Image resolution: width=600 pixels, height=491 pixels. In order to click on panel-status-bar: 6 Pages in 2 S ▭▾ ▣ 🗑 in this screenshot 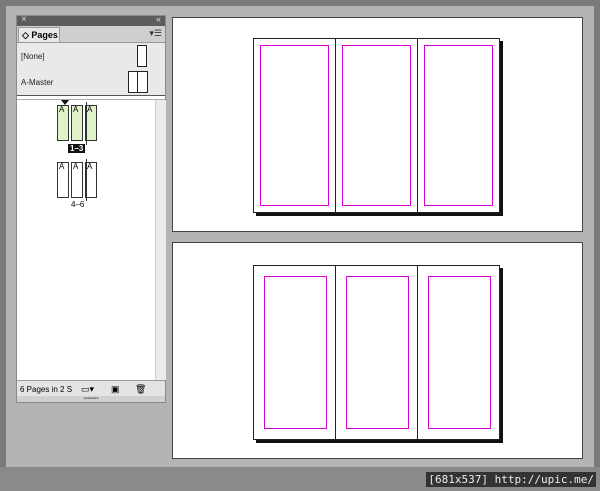, I will do `click(91, 388)`.